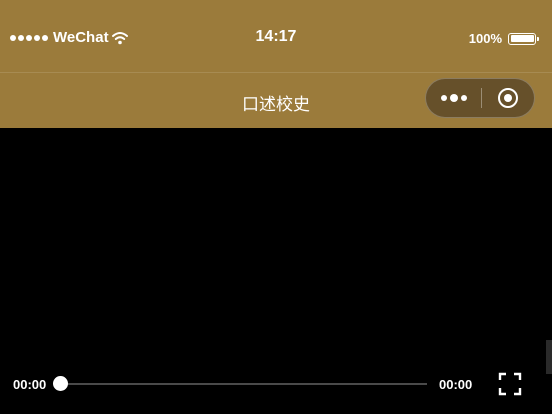  I want to click on fullscreen-icon, so click(510, 384).